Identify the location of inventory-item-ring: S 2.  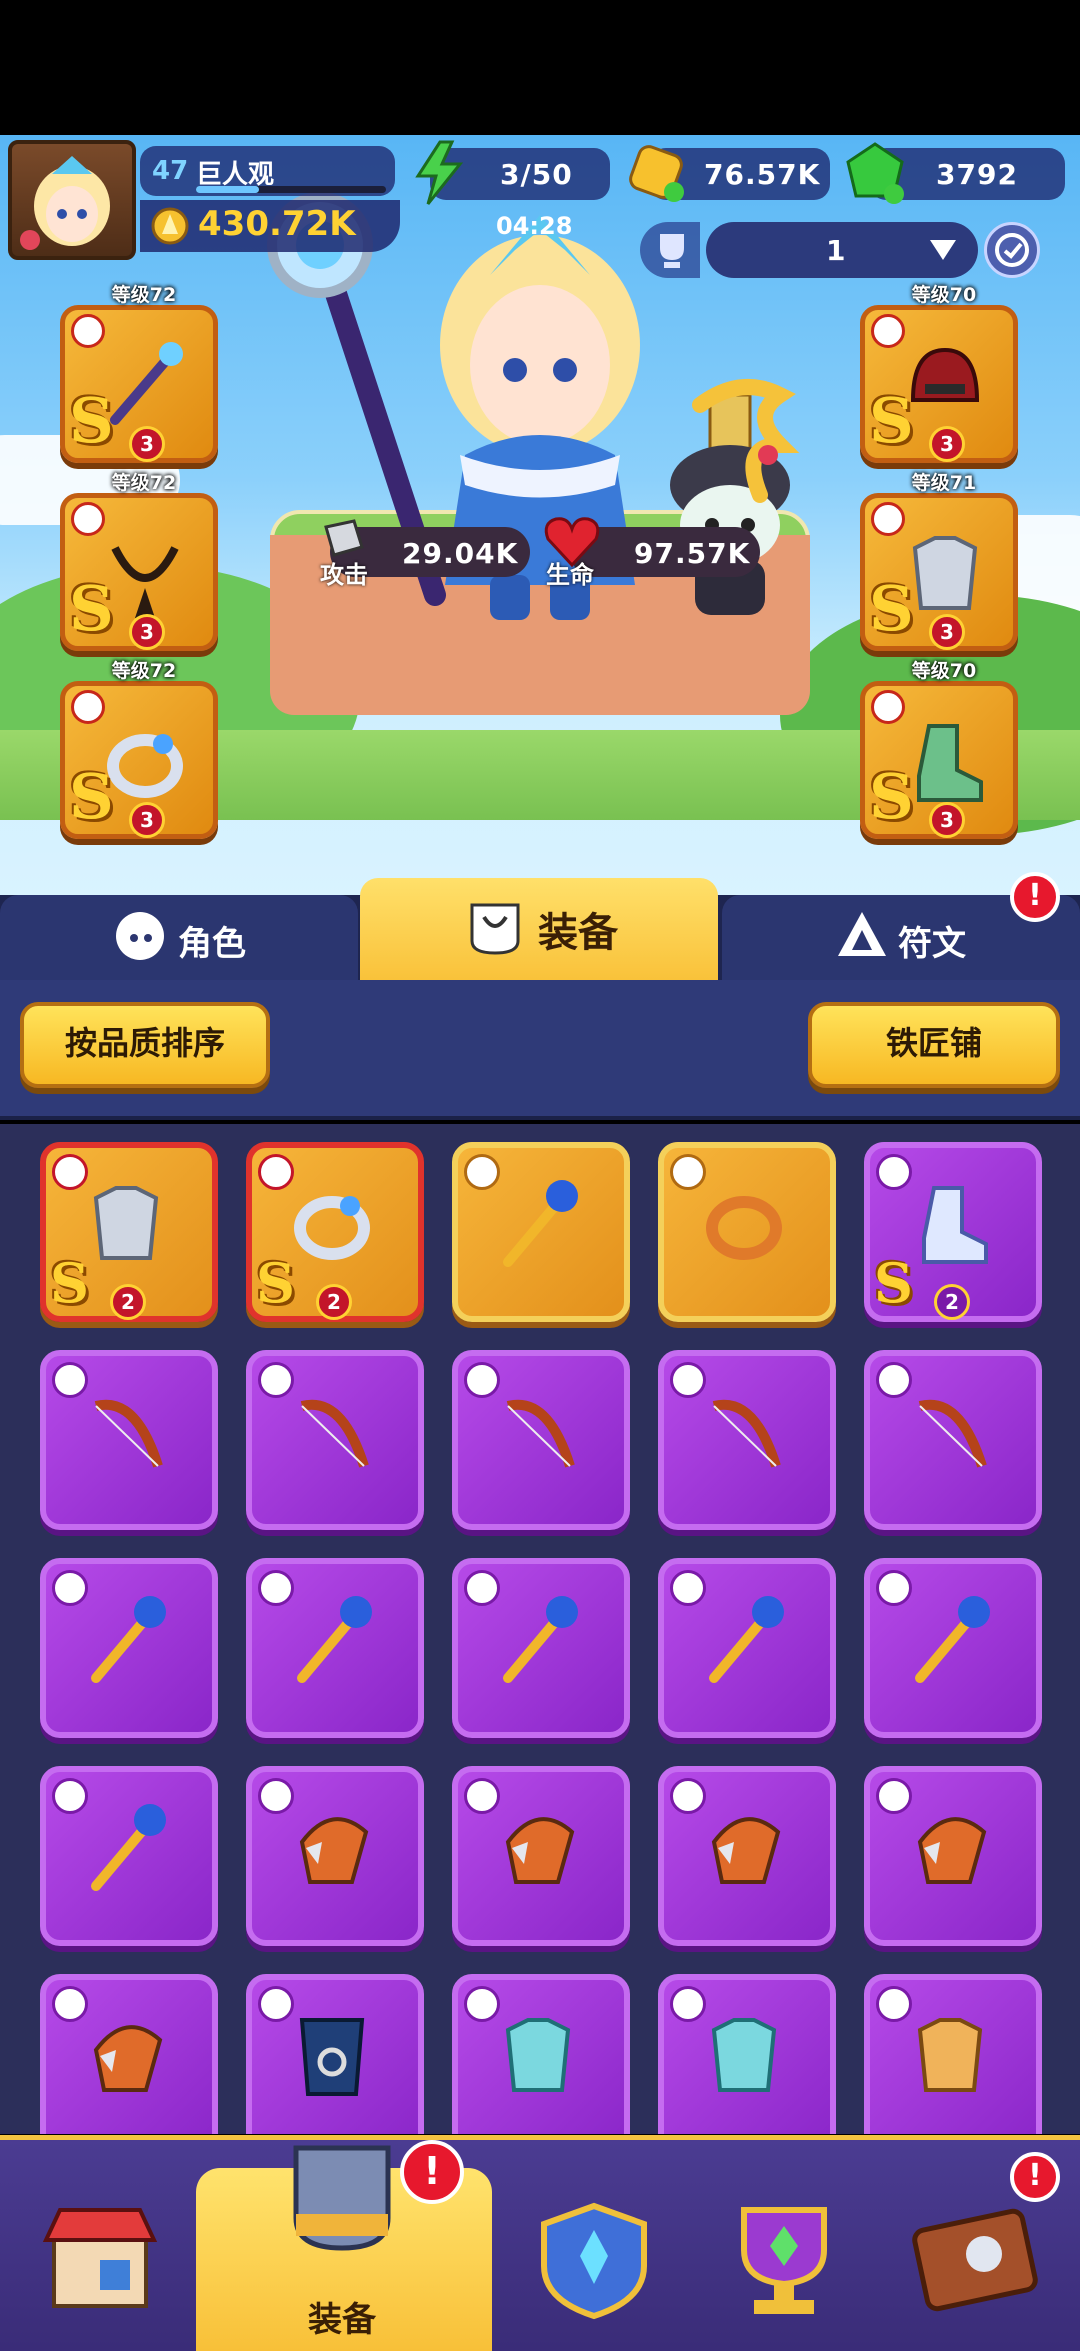
(335, 1232).